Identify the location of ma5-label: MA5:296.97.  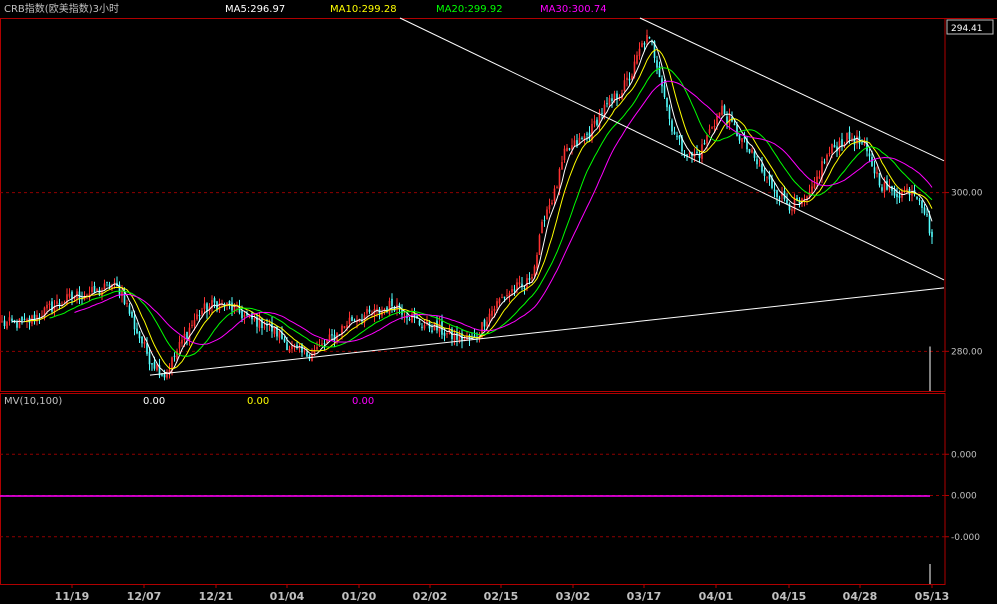
(255, 9).